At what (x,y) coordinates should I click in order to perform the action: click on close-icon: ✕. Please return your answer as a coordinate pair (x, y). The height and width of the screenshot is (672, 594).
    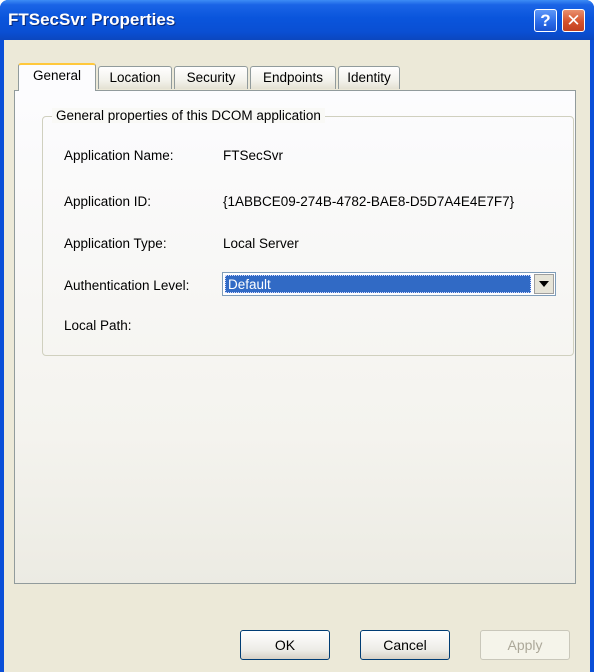
    Looking at the image, I should click on (573, 20).